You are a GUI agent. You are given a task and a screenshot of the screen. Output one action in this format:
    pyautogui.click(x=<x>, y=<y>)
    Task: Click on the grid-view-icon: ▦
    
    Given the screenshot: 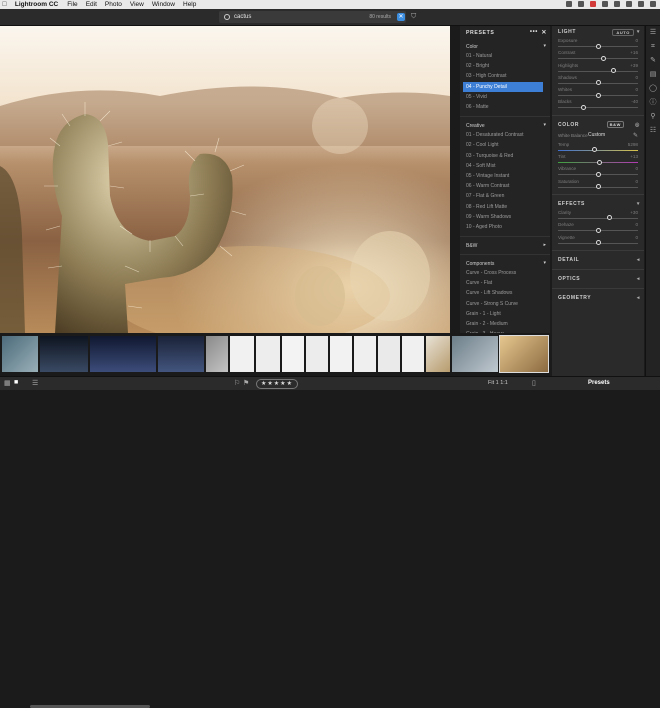 What is the action you would take?
    pyautogui.click(x=7, y=383)
    